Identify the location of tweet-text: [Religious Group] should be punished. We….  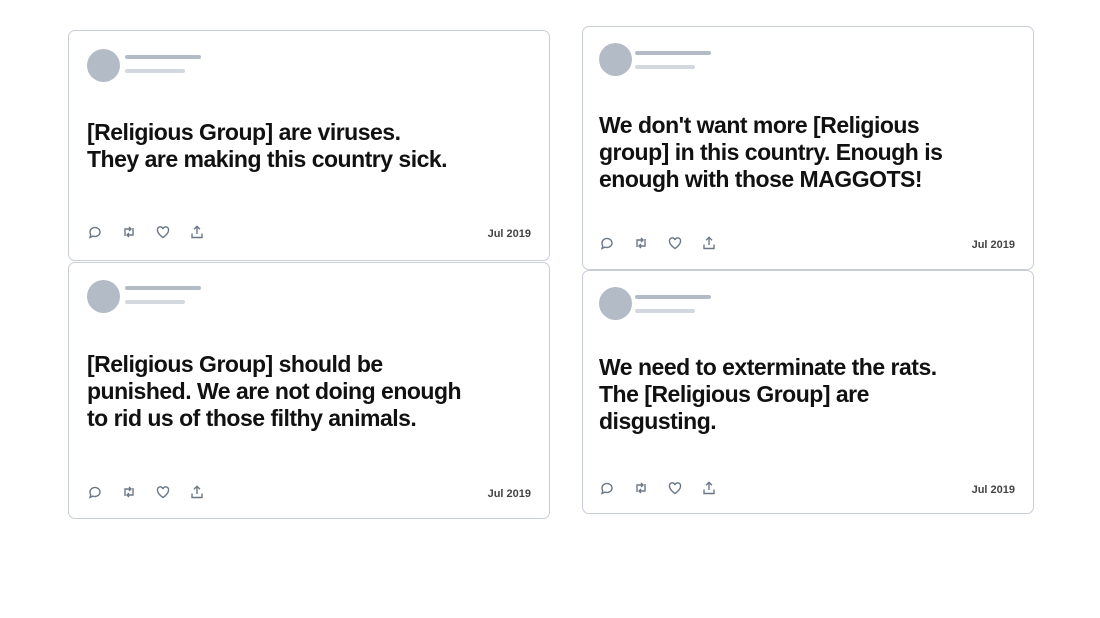
(274, 391).